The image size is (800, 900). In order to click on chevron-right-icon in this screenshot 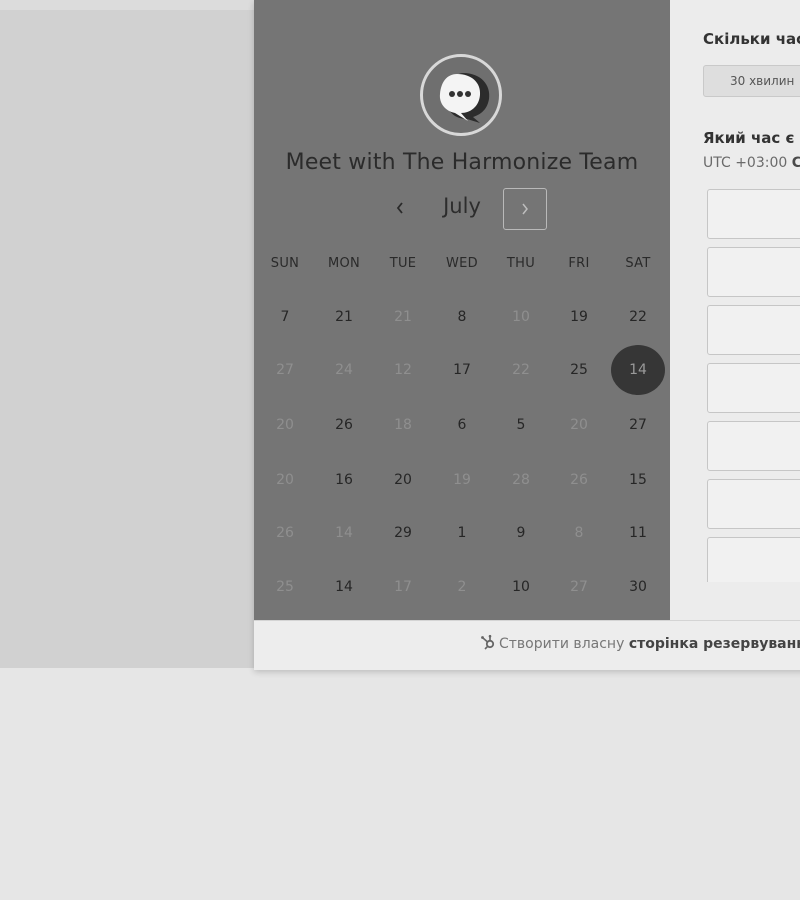, I will do `click(525, 209)`.